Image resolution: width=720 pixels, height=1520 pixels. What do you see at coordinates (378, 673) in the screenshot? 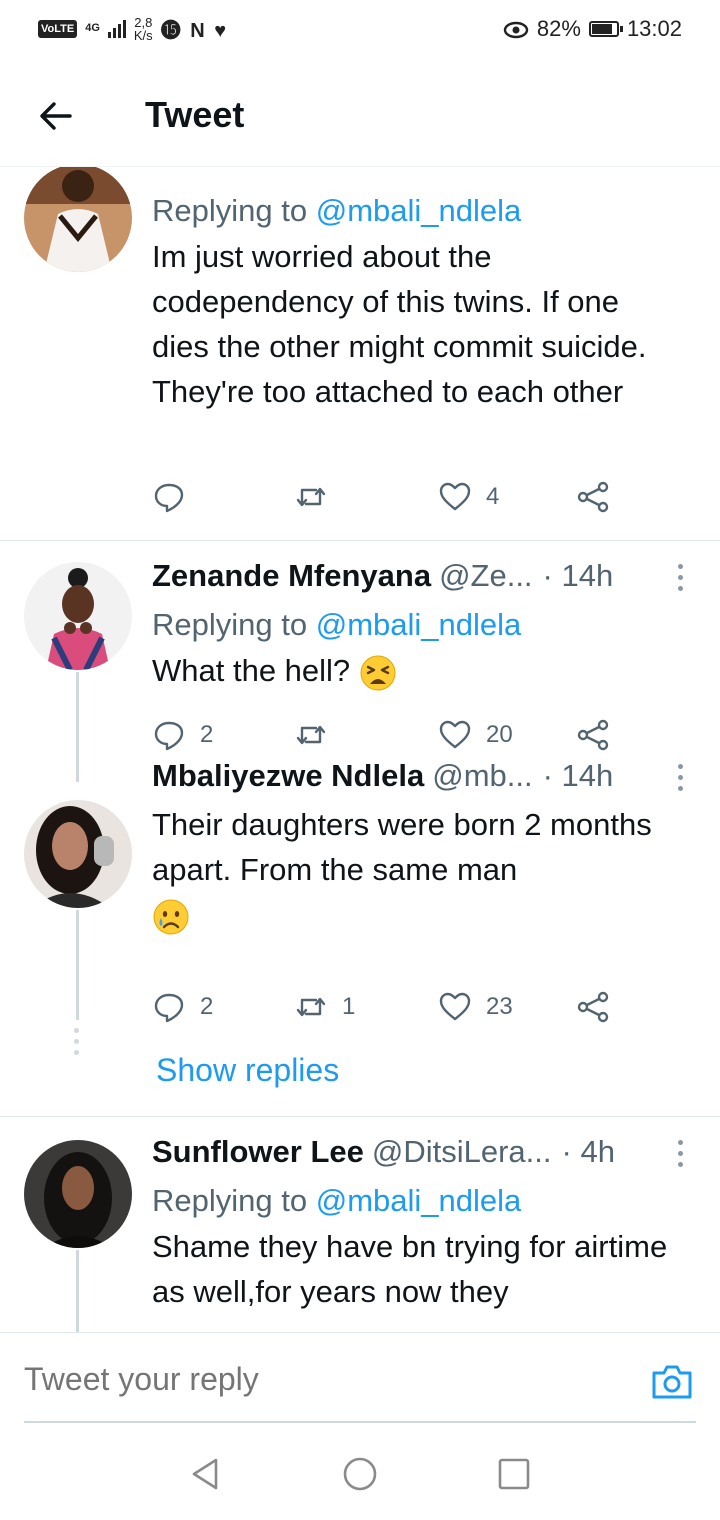
I see `tired-face-emoji-icon` at bounding box center [378, 673].